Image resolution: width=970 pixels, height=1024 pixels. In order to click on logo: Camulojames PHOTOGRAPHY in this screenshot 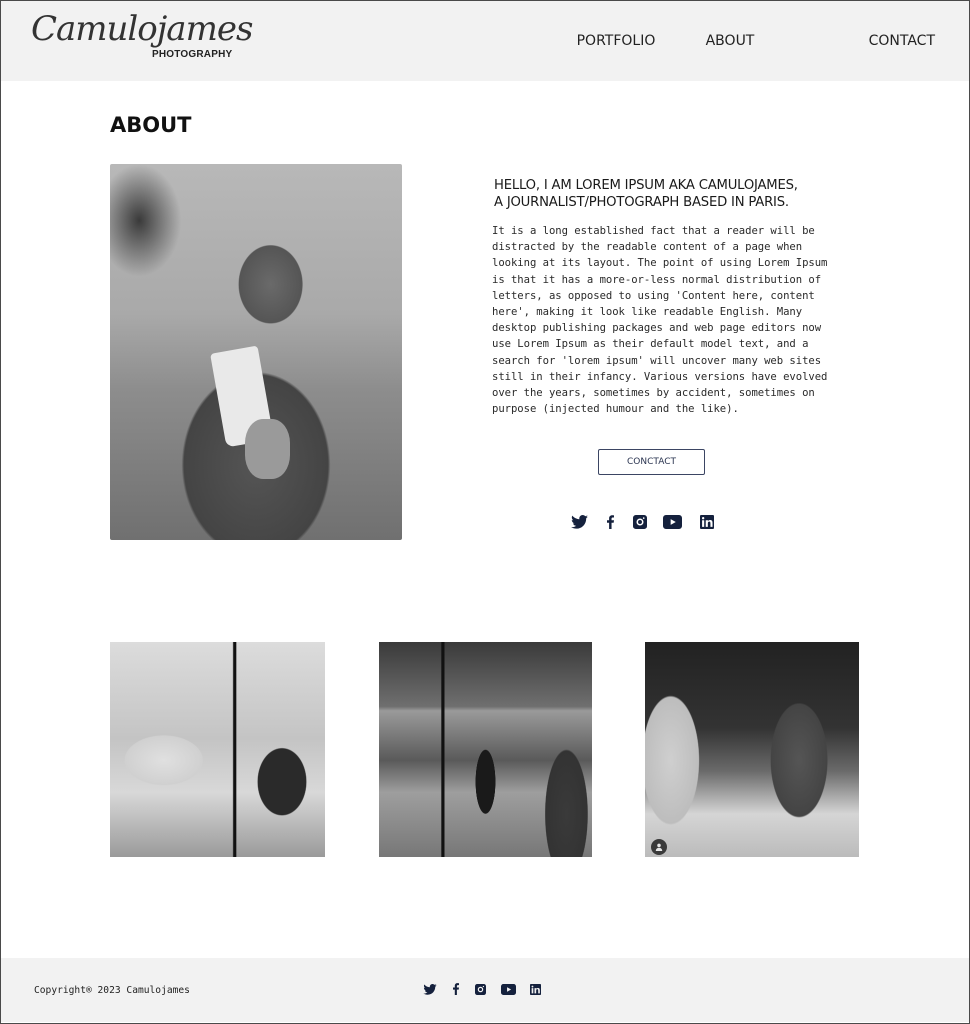, I will do `click(142, 37)`.